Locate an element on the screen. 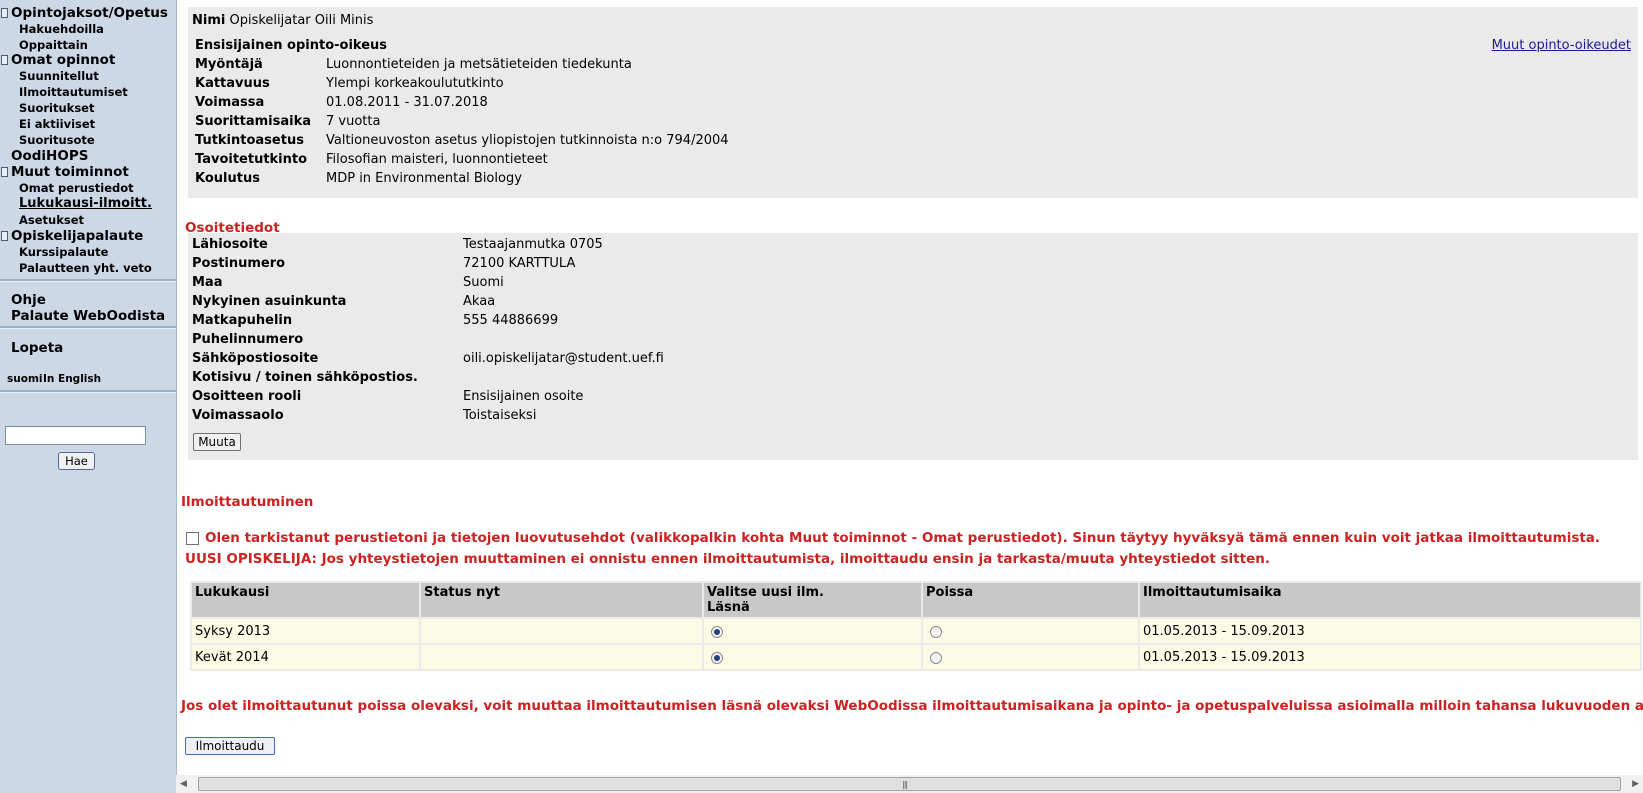  address-label: Sähköpostiosoite is located at coordinates (255, 358).